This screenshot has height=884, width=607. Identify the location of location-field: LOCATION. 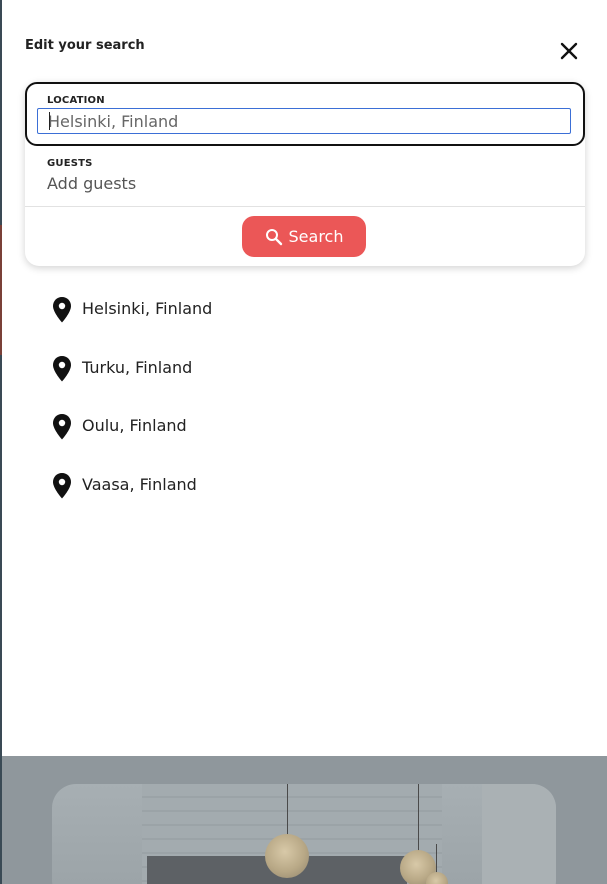
(305, 114).